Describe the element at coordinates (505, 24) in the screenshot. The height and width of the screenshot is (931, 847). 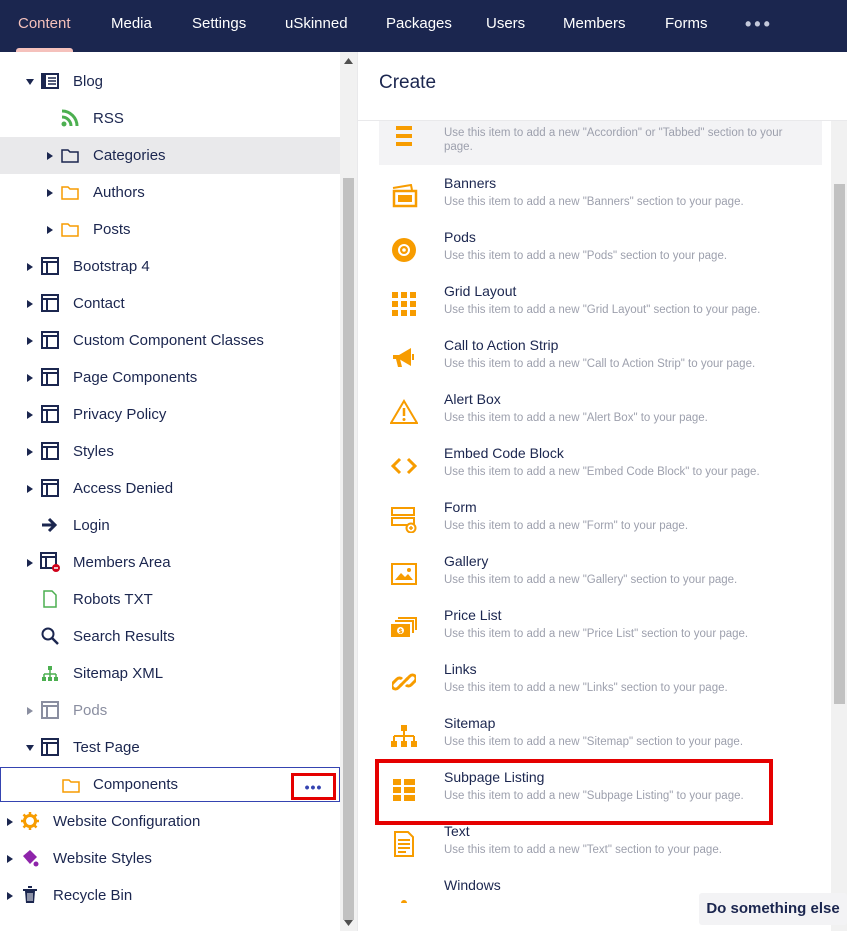
I see `nav-users: Users` at that location.